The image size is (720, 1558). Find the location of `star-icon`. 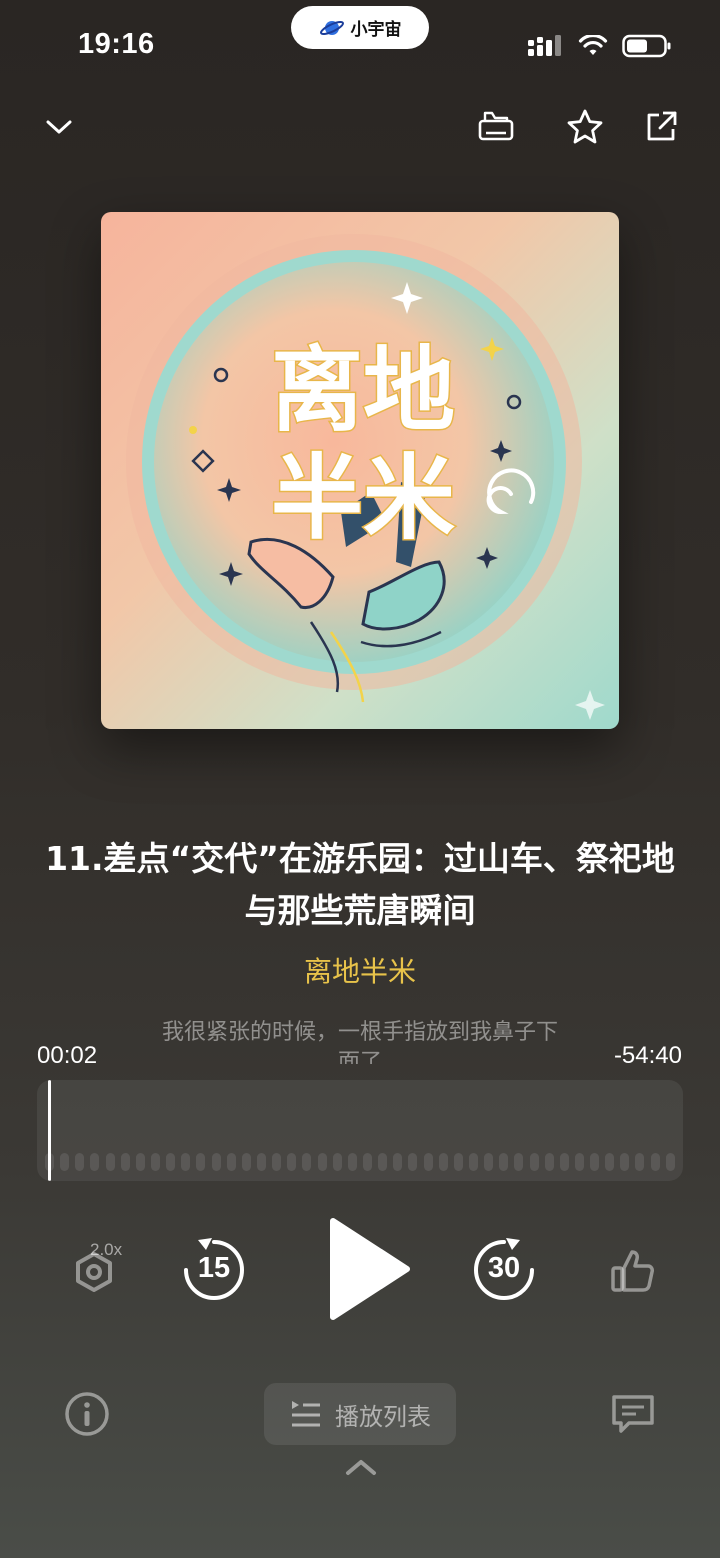

star-icon is located at coordinates (585, 126).